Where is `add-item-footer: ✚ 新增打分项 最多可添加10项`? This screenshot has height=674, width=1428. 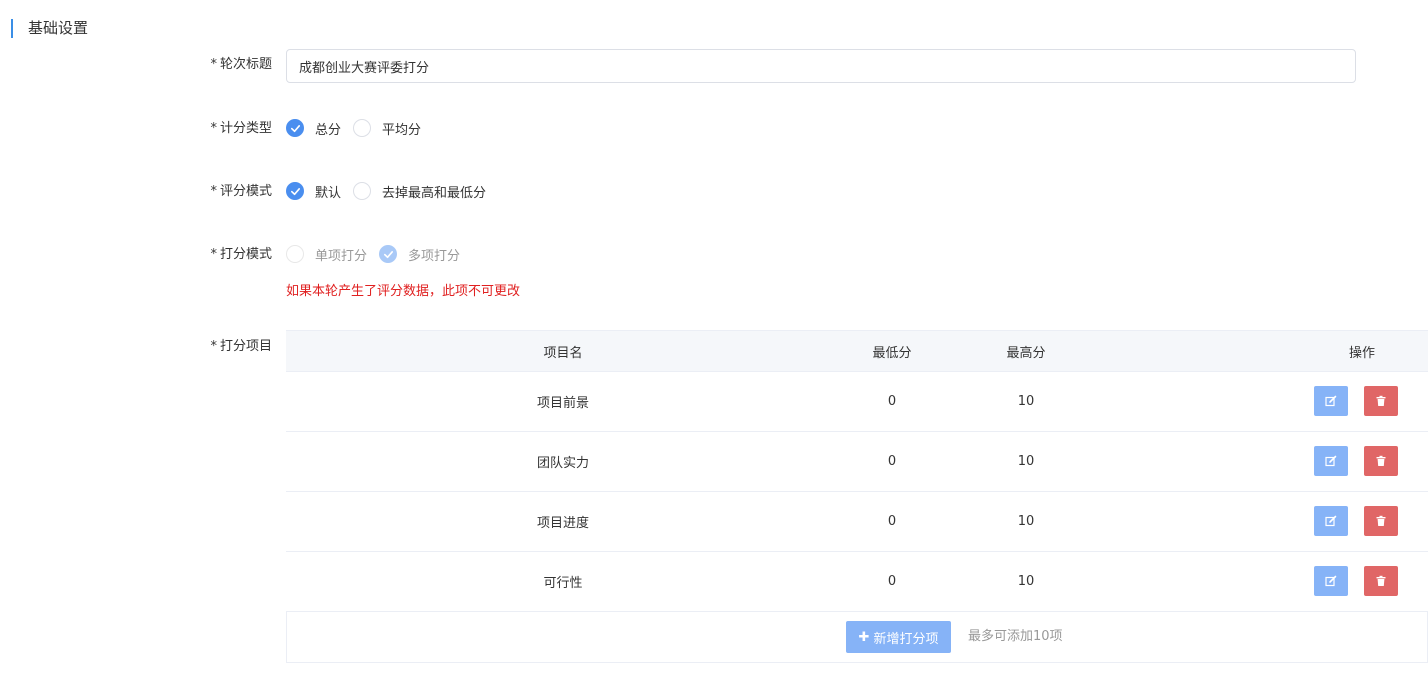 add-item-footer: ✚ 新增打分项 最多可添加10项 is located at coordinates (857, 637).